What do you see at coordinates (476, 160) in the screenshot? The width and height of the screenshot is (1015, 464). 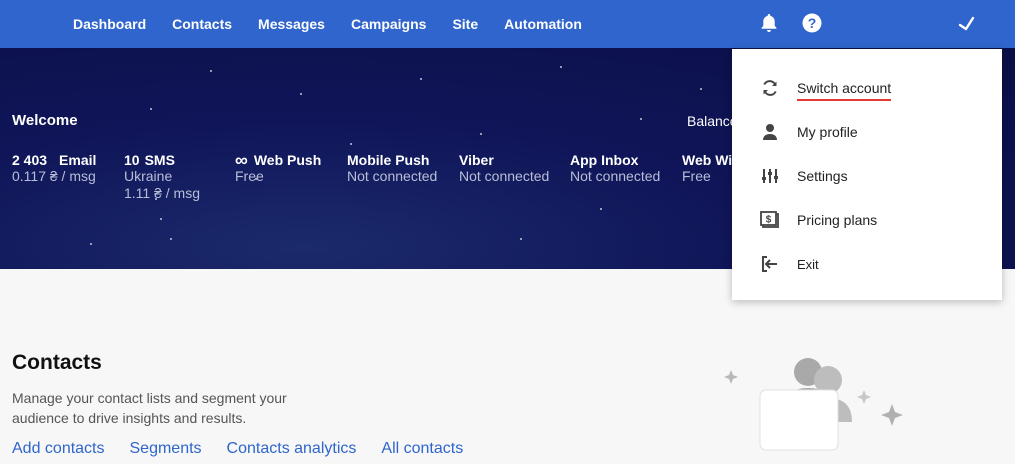 I see `stat-name: Viber` at bounding box center [476, 160].